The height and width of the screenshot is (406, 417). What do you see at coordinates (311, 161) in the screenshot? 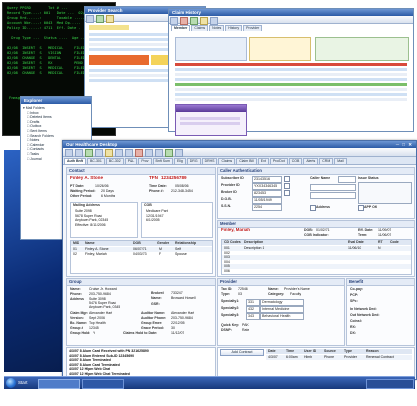
I see `main-tab: Alerts` at bounding box center [311, 161].